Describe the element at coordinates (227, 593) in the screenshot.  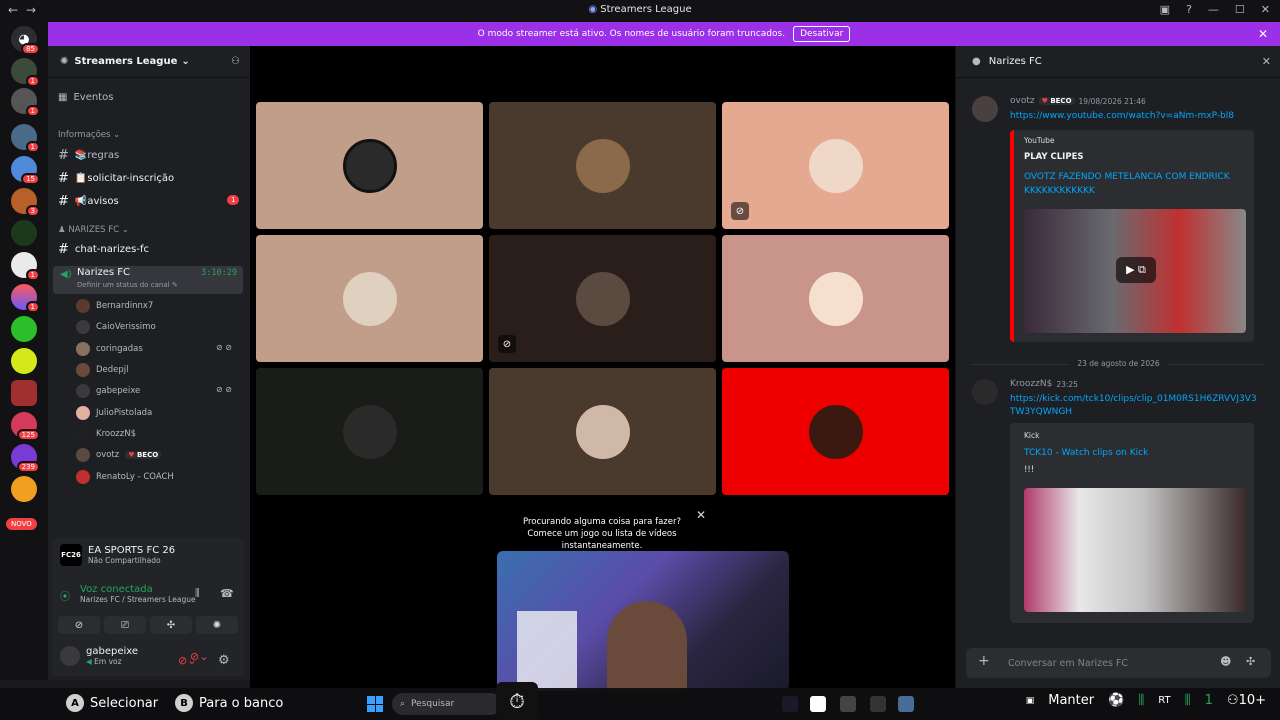
I see `disconnect-icon: ☎` at that location.